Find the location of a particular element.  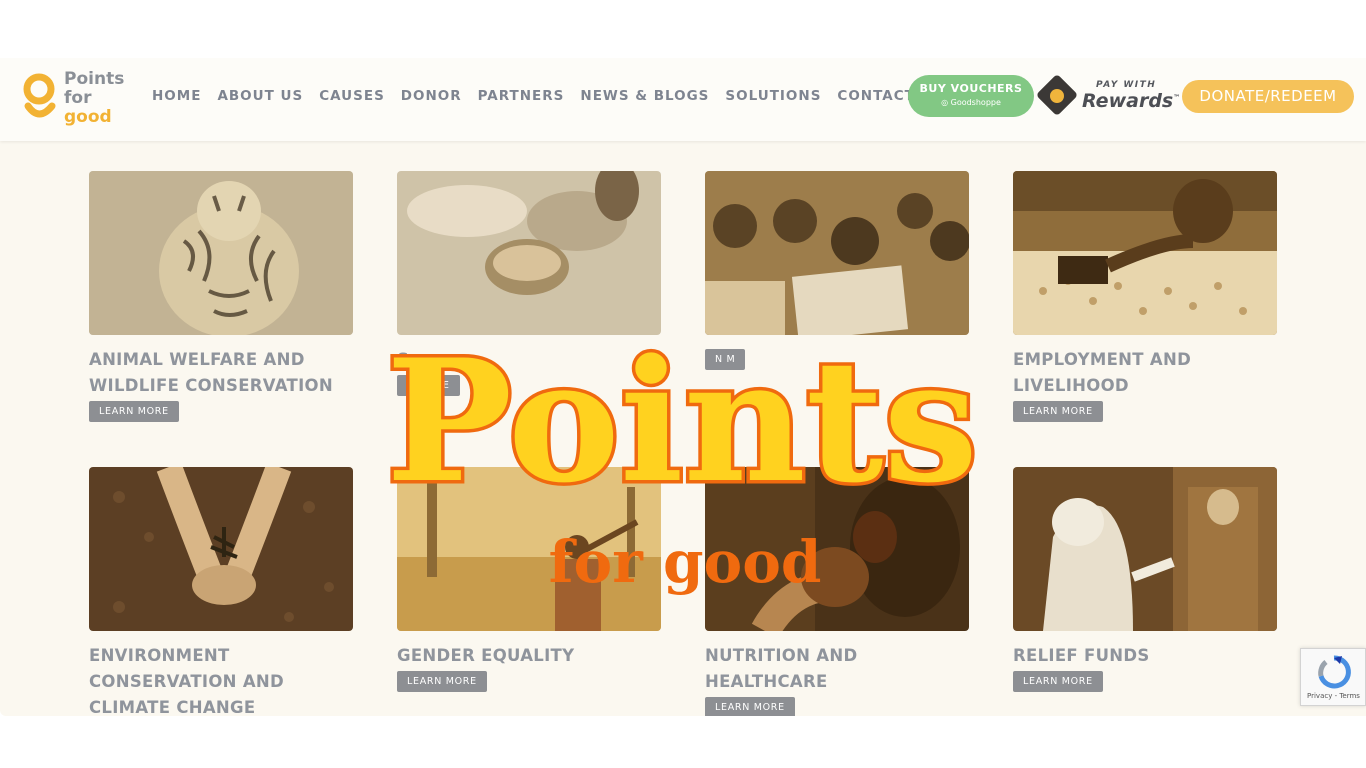

points-overlay-text: Points is located at coordinates (681, 413).